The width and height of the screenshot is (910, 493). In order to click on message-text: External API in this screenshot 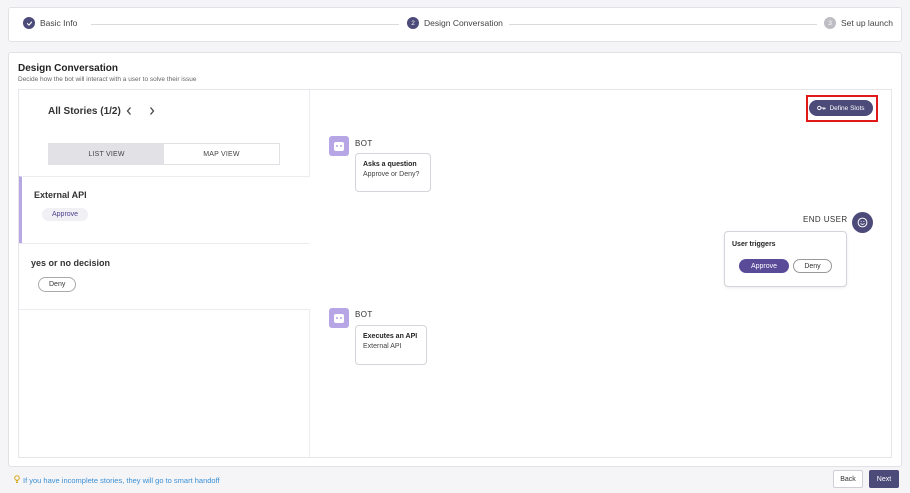, I will do `click(382, 346)`.